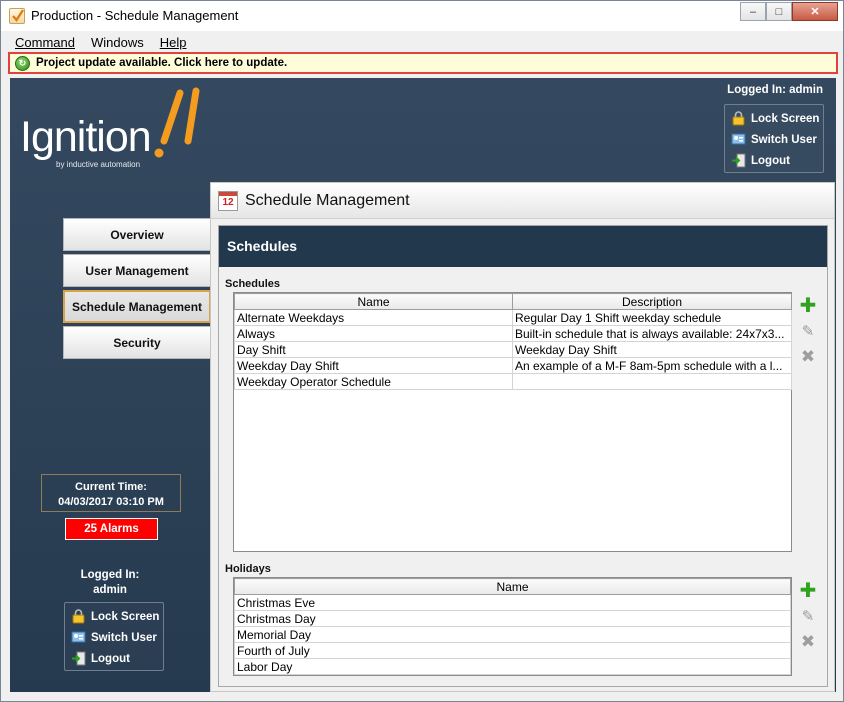 The image size is (844, 702). What do you see at coordinates (110, 658) in the screenshot?
I see `left-logout-label: Logout` at bounding box center [110, 658].